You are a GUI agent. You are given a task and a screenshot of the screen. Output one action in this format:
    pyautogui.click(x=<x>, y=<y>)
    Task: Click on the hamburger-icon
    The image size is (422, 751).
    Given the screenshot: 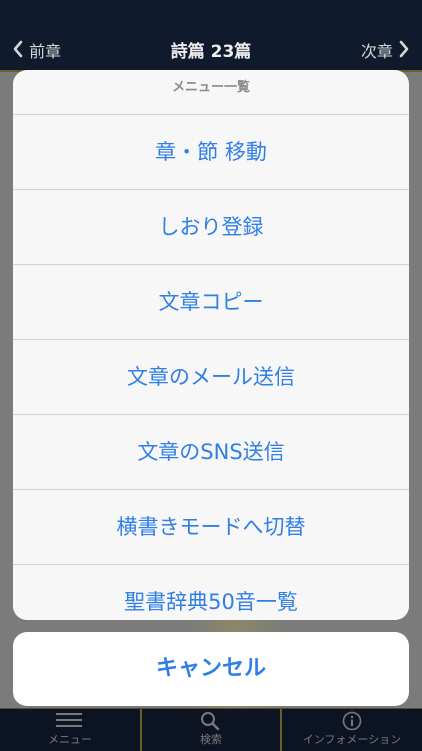 What is the action you would take?
    pyautogui.click(x=69, y=721)
    